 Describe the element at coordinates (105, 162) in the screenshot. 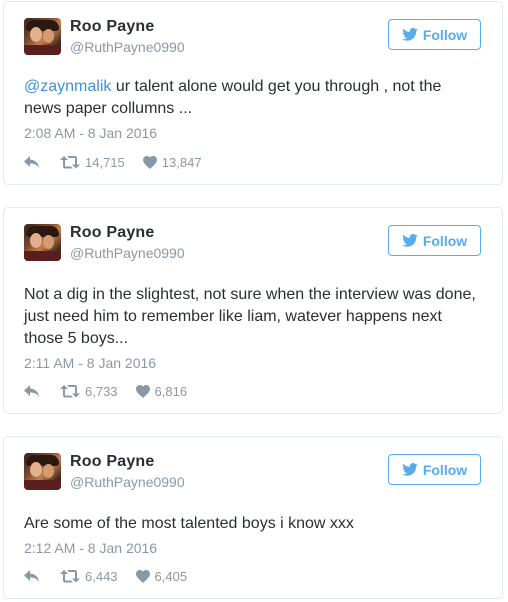

I see `retweet-count: 14,715` at that location.